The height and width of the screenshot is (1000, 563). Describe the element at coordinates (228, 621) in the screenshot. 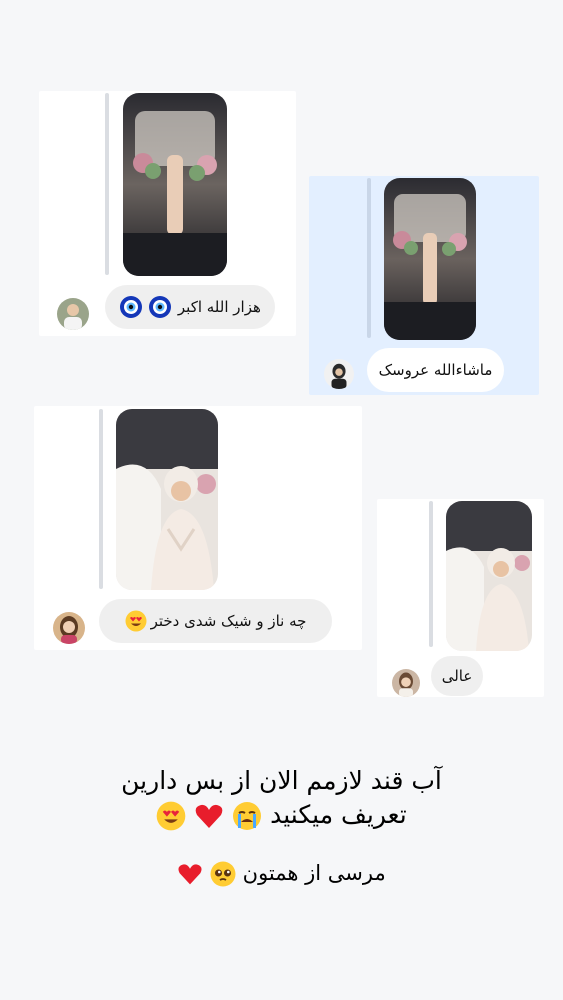

I see `comment-text: چه ناز و شیک شدی دختر` at that location.